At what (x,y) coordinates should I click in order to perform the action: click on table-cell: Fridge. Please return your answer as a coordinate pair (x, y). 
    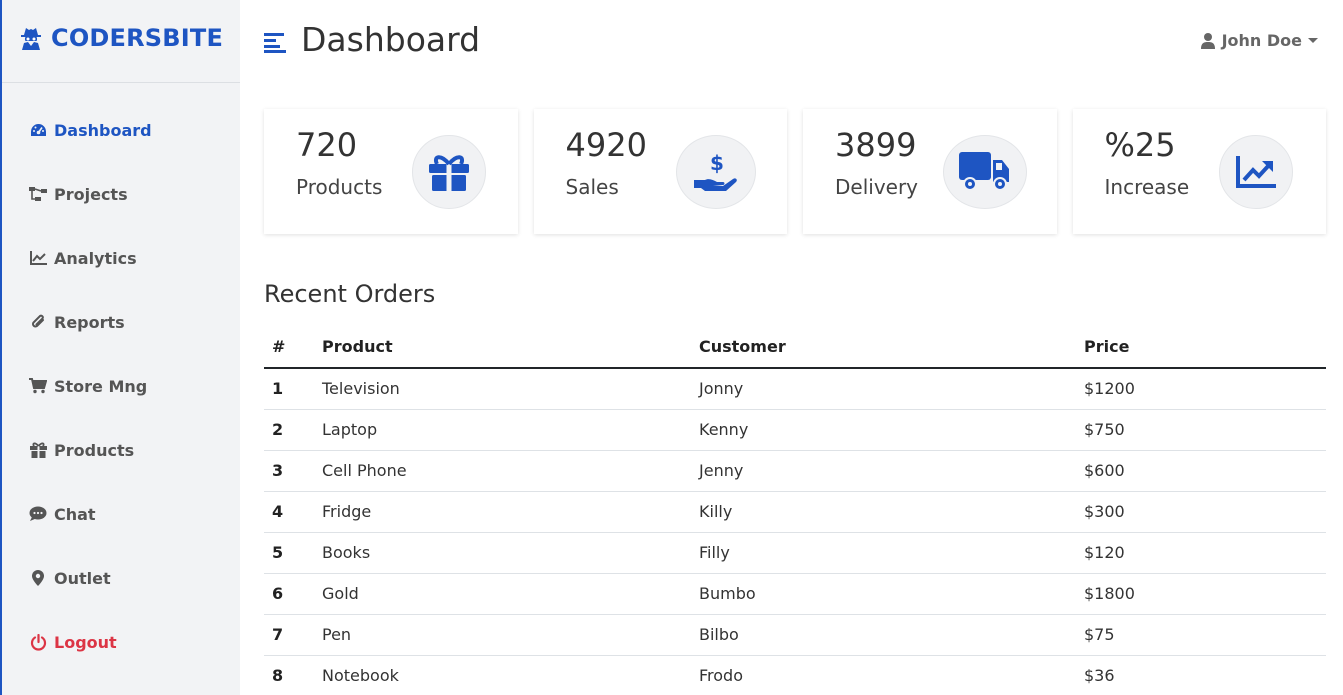
    Looking at the image, I should click on (502, 512).